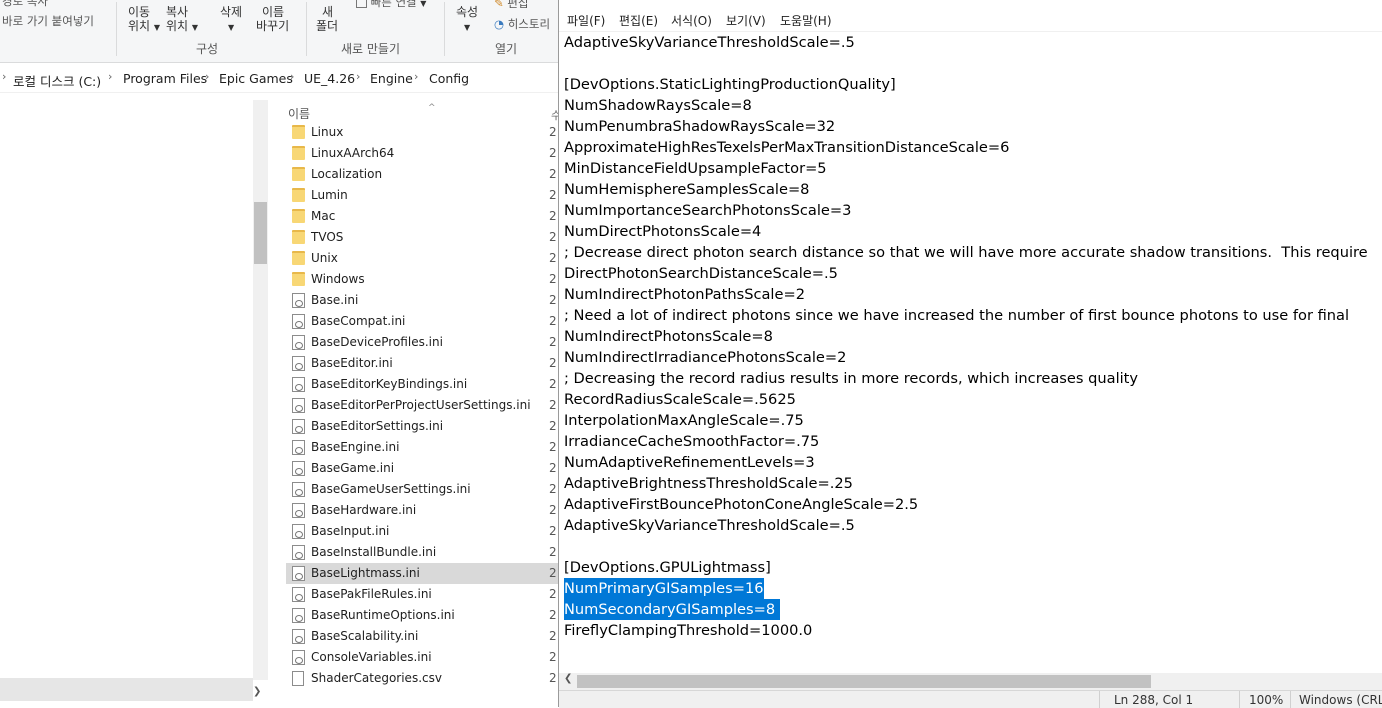  Describe the element at coordinates (684, 420) in the screenshot. I see `text-line: InterpolationMaxAngleScale=.75` at that location.